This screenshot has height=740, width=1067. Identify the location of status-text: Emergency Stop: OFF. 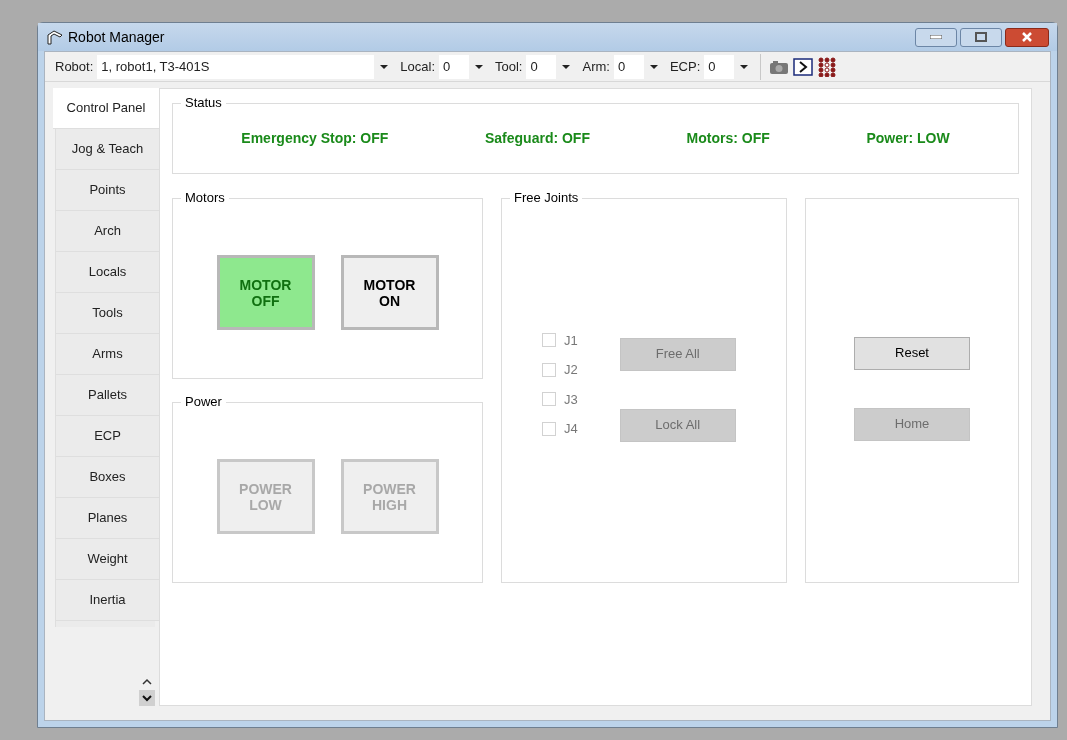
(315, 138).